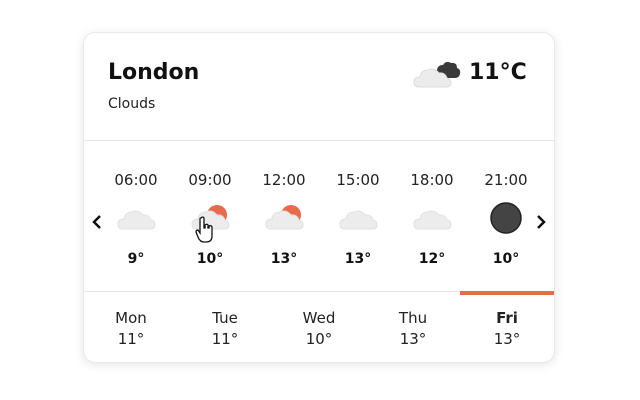  Describe the element at coordinates (284, 180) in the screenshot. I see `hourly-time: 12:00` at that location.